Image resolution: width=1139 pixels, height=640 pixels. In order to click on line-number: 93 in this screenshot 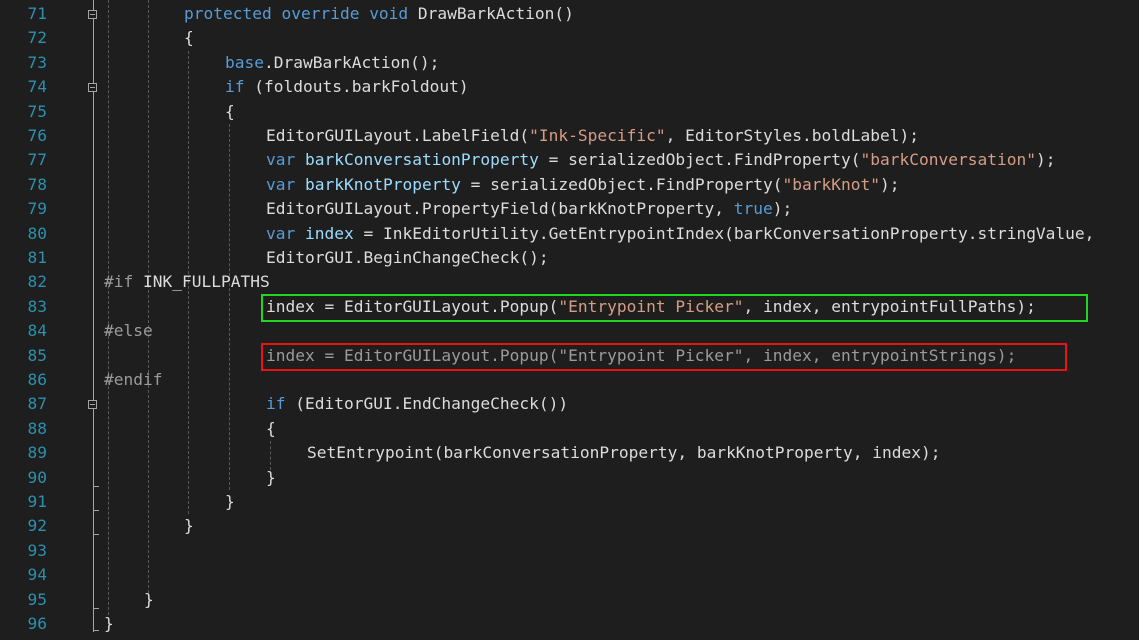, I will do `click(37, 550)`.